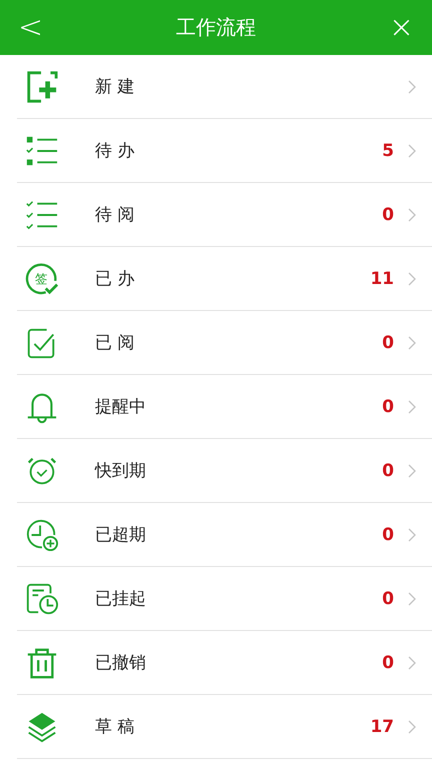 Image resolution: width=432 pixels, height=768 pixels. What do you see at coordinates (115, 279) in the screenshot?
I see `item-label: 已 办` at bounding box center [115, 279].